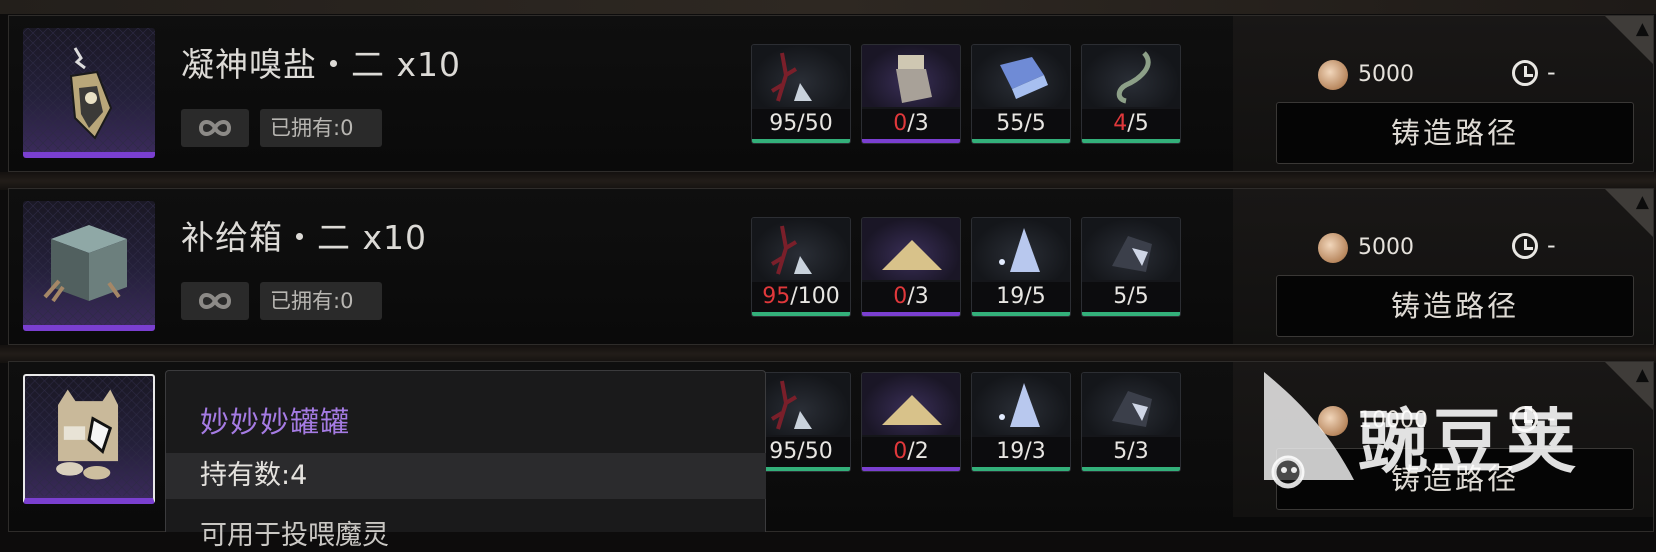 This screenshot has width=1656, height=552. Describe the element at coordinates (89, 436) in the screenshot. I see `cat-food-can-icon` at that location.